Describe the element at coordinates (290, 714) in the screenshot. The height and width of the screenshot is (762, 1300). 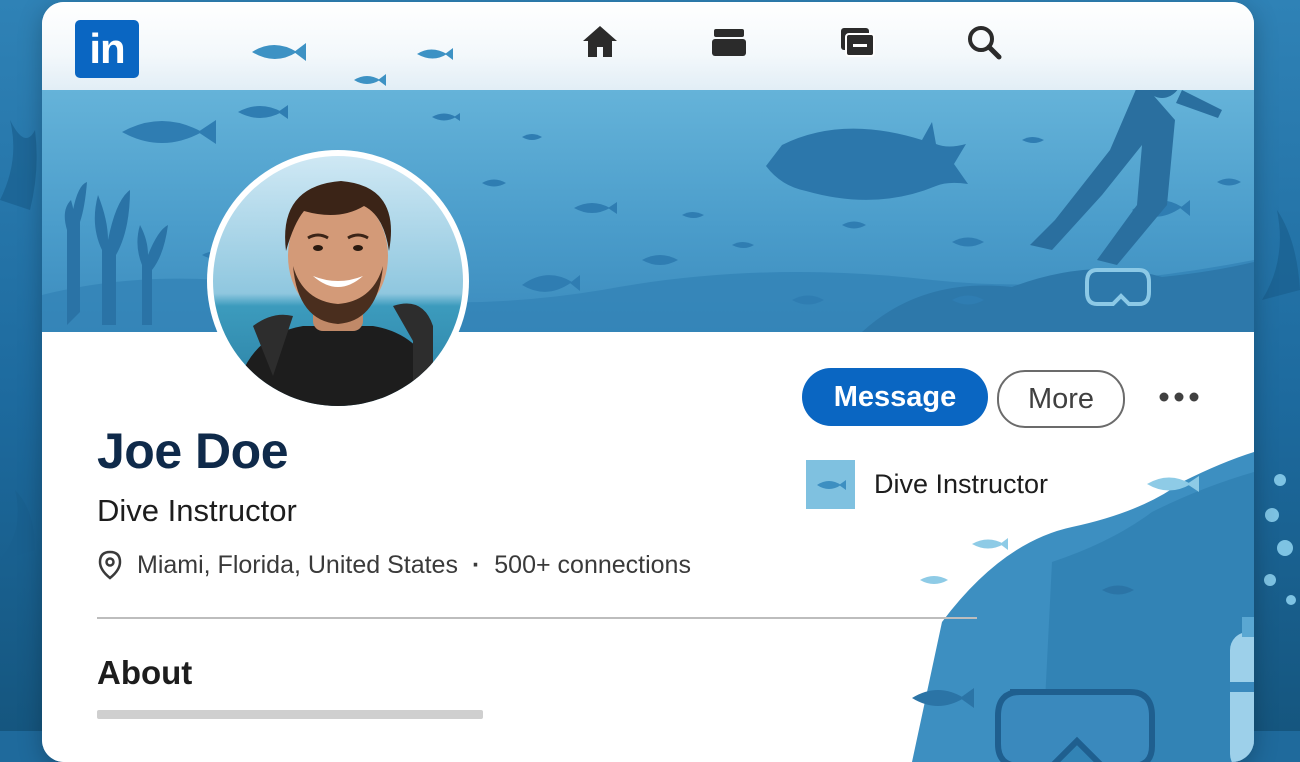
I see `about-placeholder-line` at that location.